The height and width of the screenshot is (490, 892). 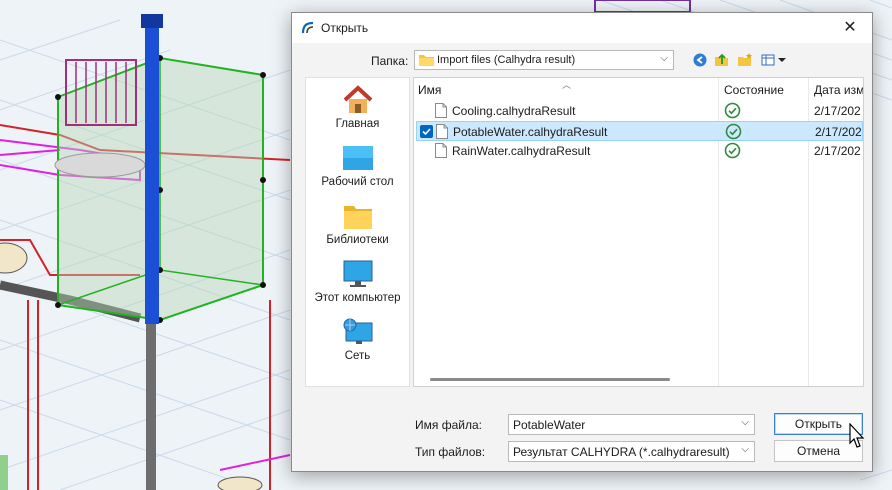 I want to click on place-network: Сеть, so click(x=357, y=343).